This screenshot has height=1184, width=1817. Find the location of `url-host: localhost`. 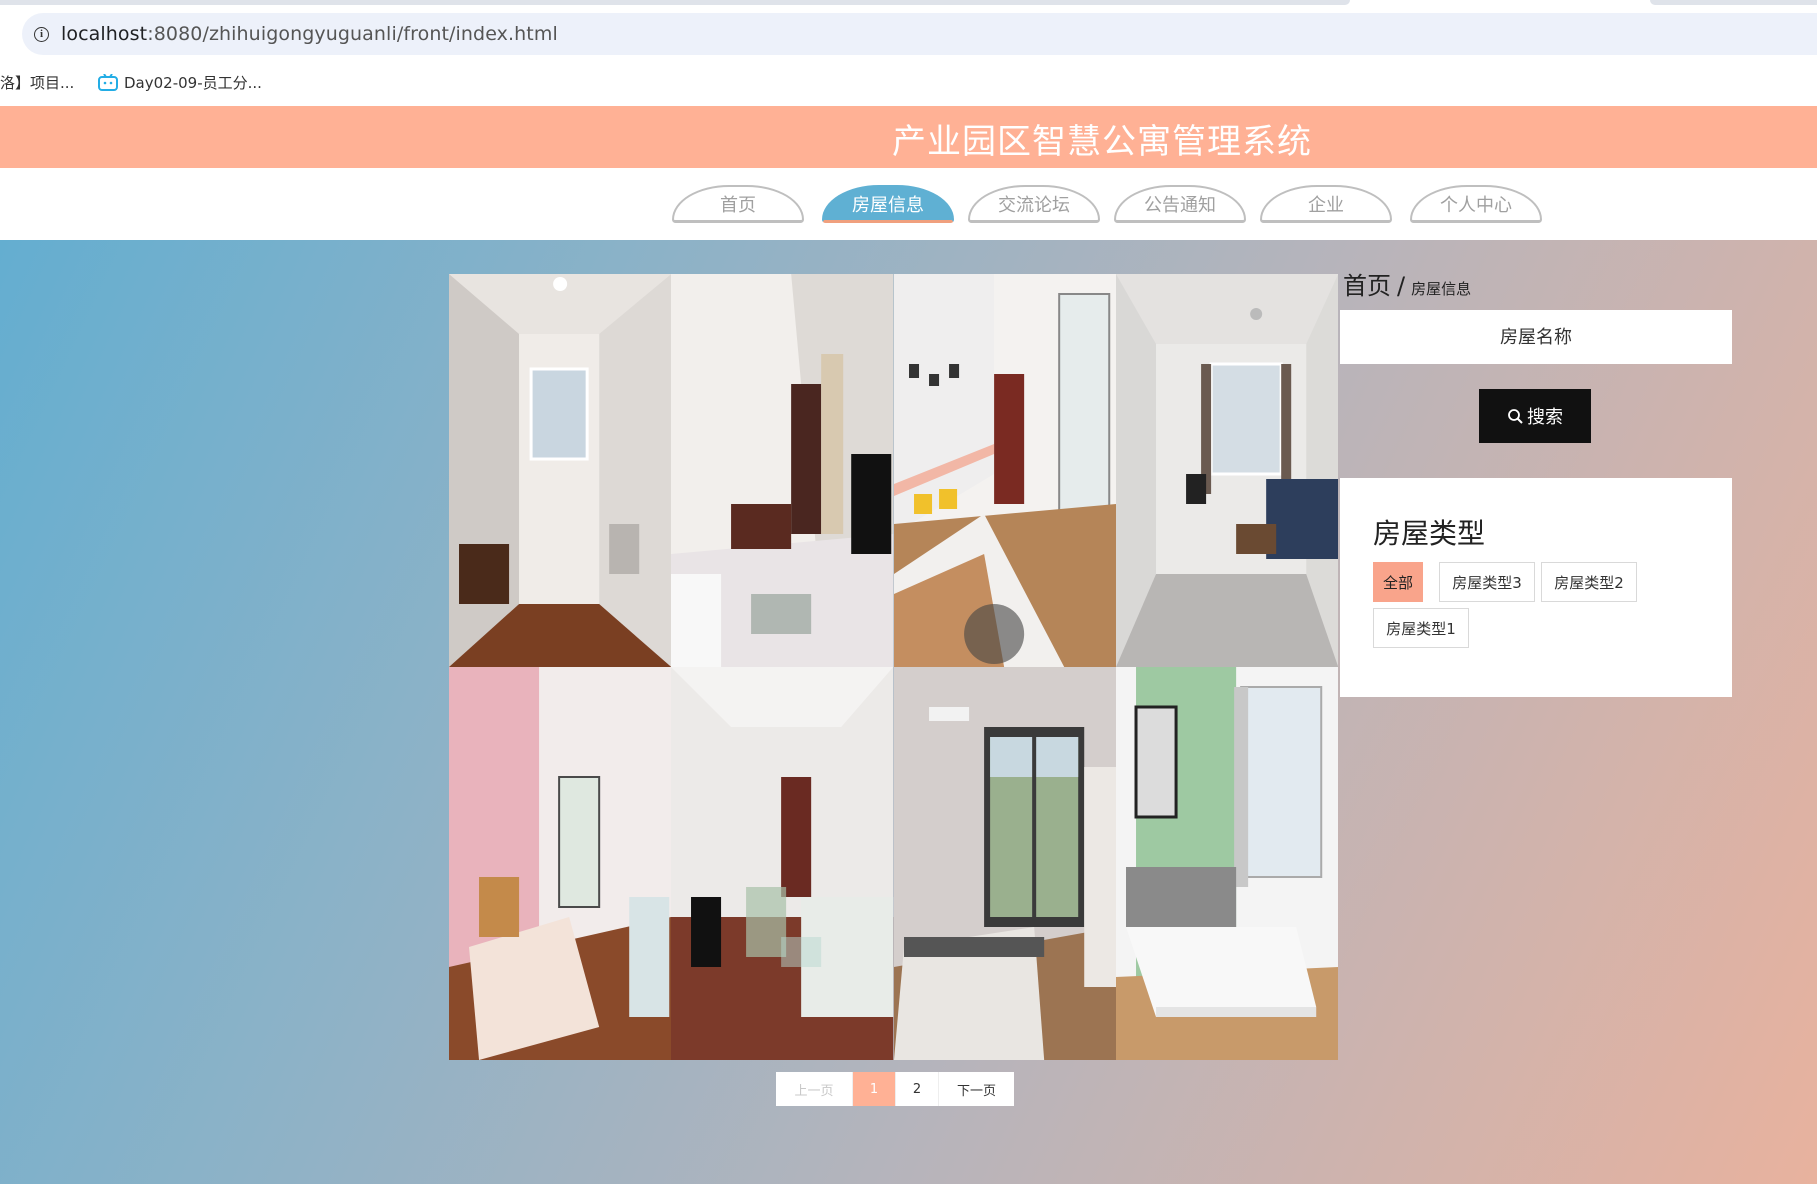

url-host: localhost is located at coordinates (104, 34).